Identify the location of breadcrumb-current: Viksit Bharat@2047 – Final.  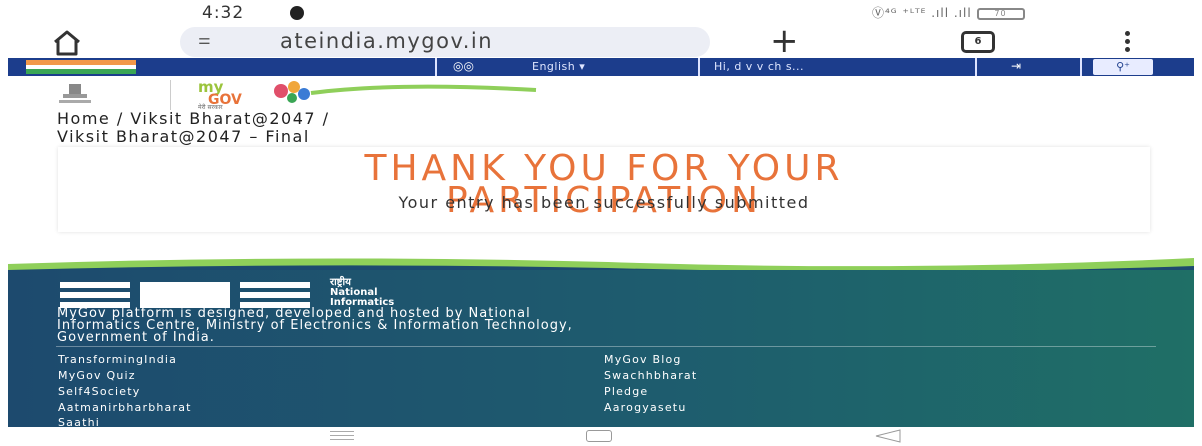
(183, 136).